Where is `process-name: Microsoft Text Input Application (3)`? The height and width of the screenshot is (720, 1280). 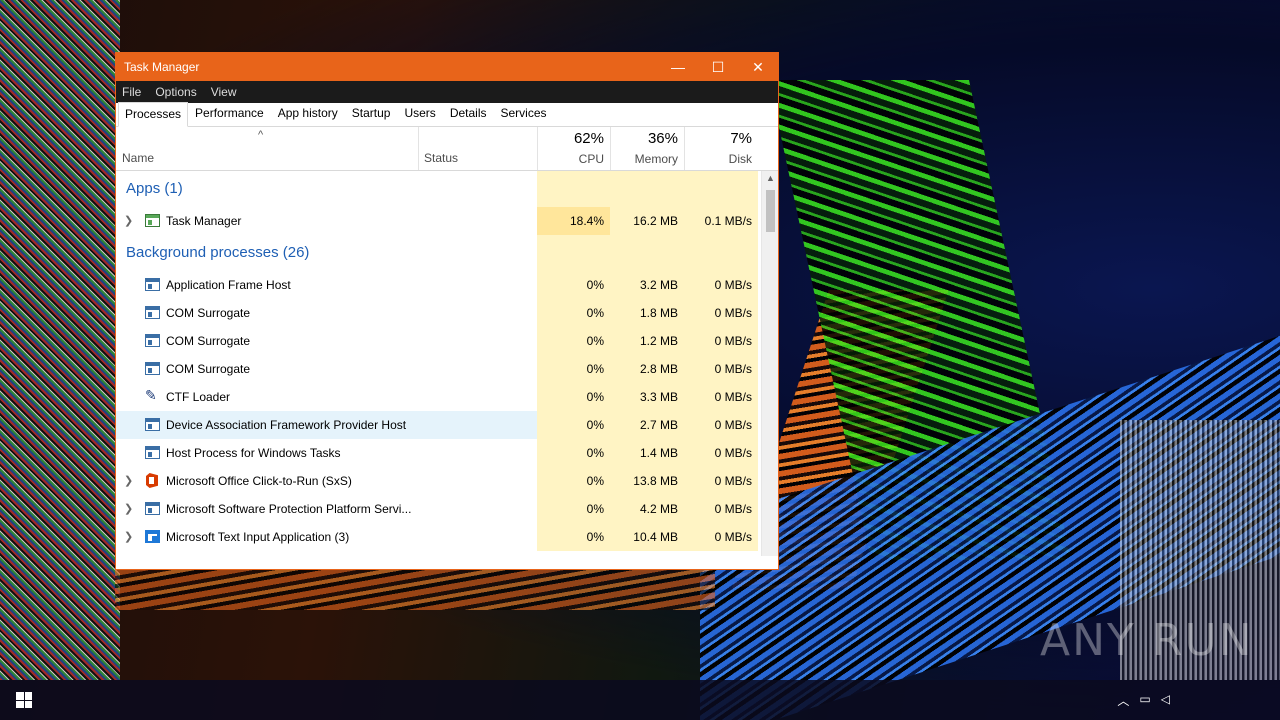 process-name: Microsoft Text Input Application (3) is located at coordinates (258, 537).